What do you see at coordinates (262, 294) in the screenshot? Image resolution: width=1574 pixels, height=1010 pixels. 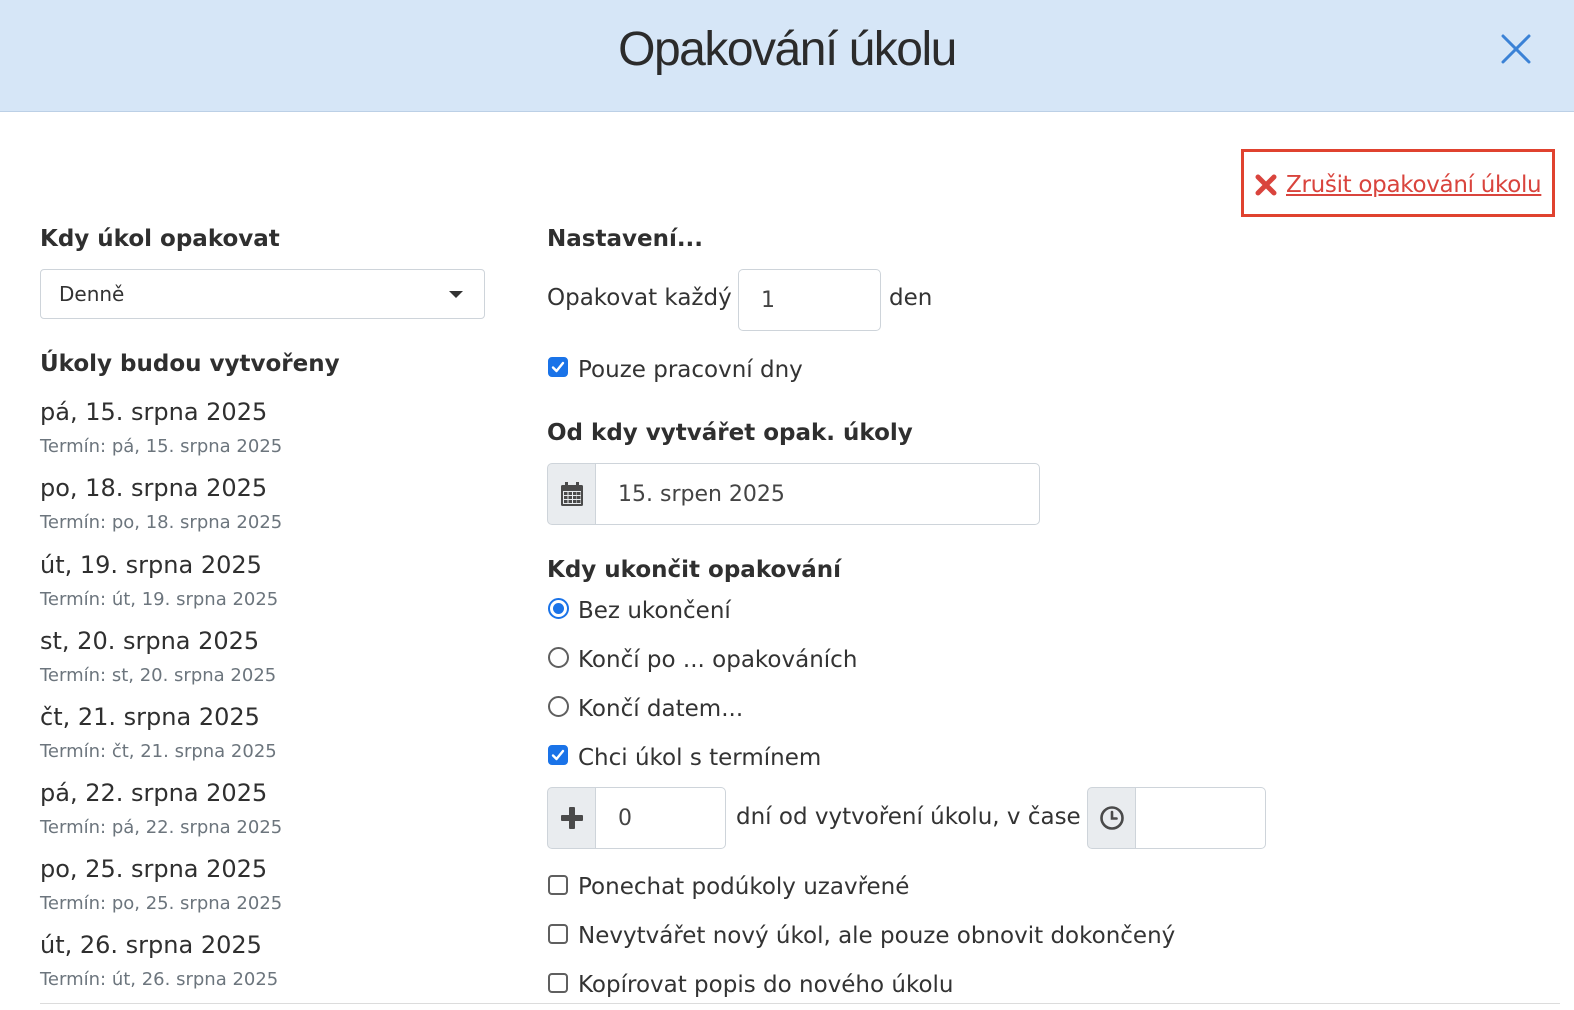 I see `frequency-select: Denně` at bounding box center [262, 294].